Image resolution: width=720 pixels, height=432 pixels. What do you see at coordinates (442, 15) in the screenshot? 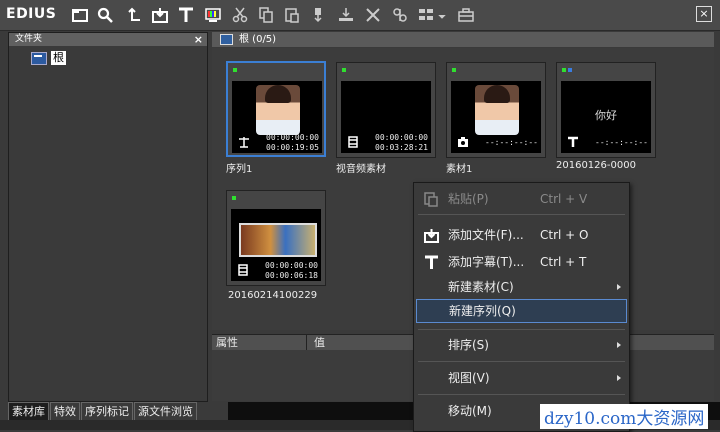
I see `chevron-down-icon` at bounding box center [442, 15].